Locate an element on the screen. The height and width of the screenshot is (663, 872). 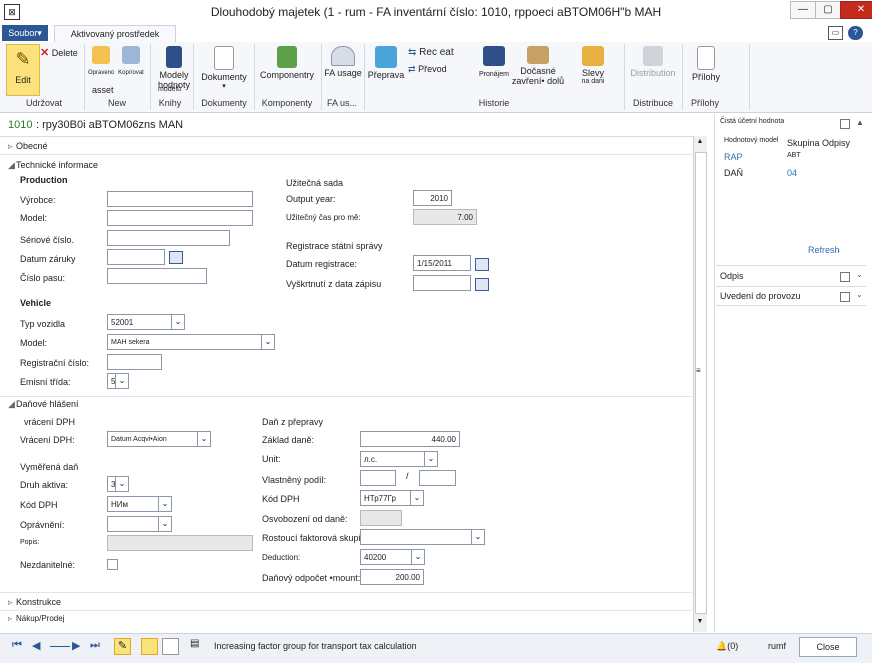
discounts-button: Slevy na dani is located at coordinates (593, 65).